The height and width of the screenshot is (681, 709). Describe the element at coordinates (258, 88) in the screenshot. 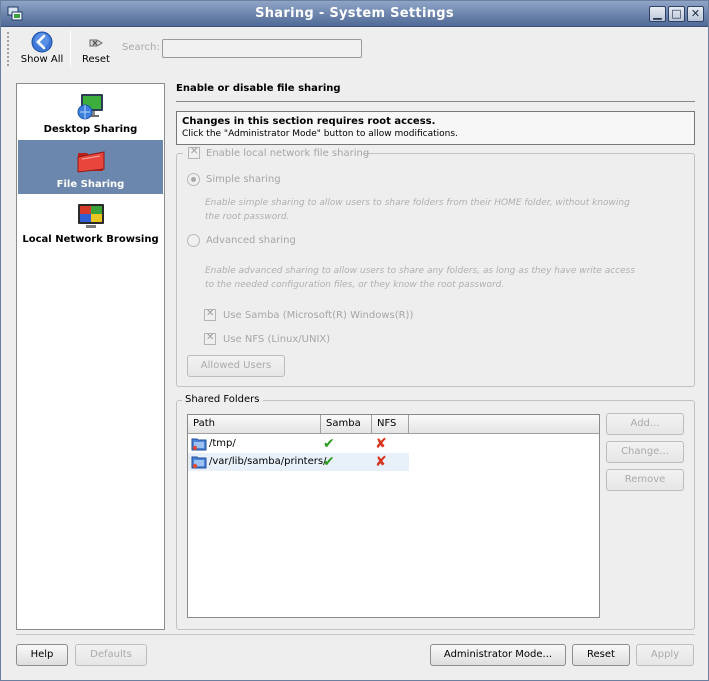

I see `page-title: Enable or disable file sharing` at that location.